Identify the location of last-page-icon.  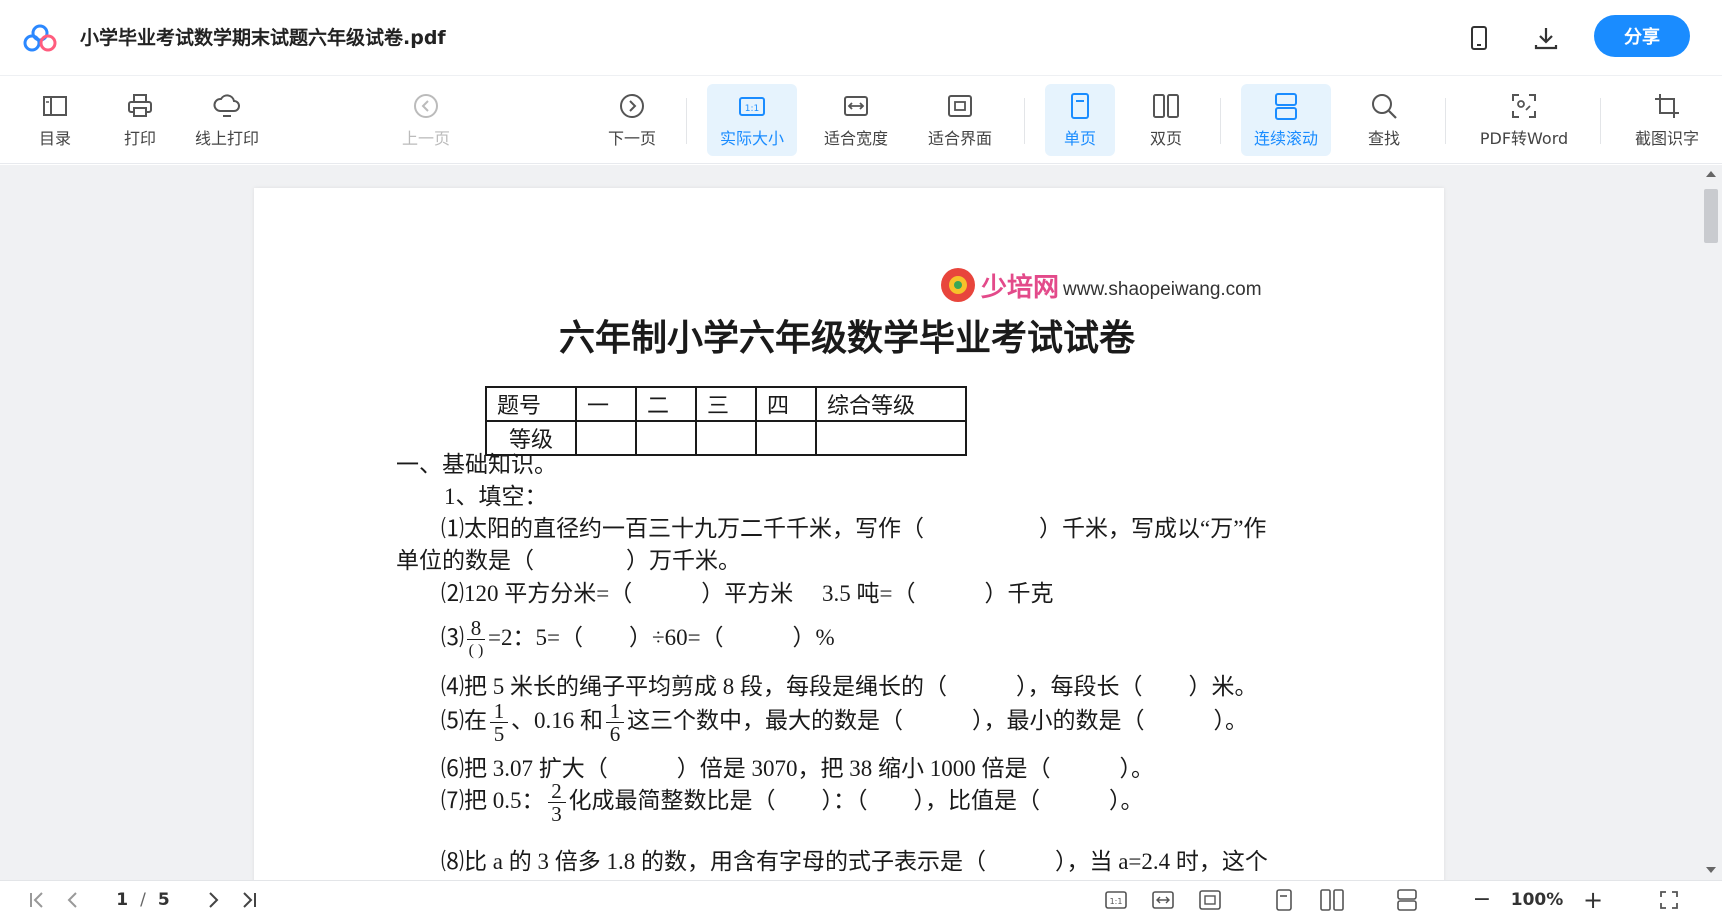
(249, 899).